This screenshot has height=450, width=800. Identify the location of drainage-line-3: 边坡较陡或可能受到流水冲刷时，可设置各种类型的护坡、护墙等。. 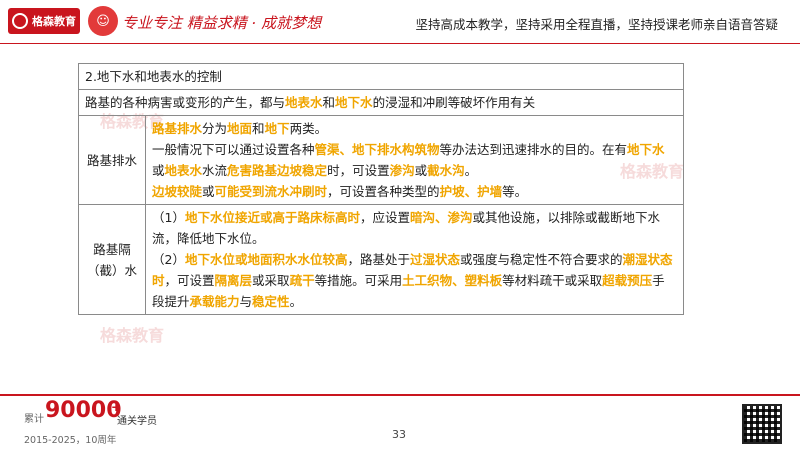
(340, 191).